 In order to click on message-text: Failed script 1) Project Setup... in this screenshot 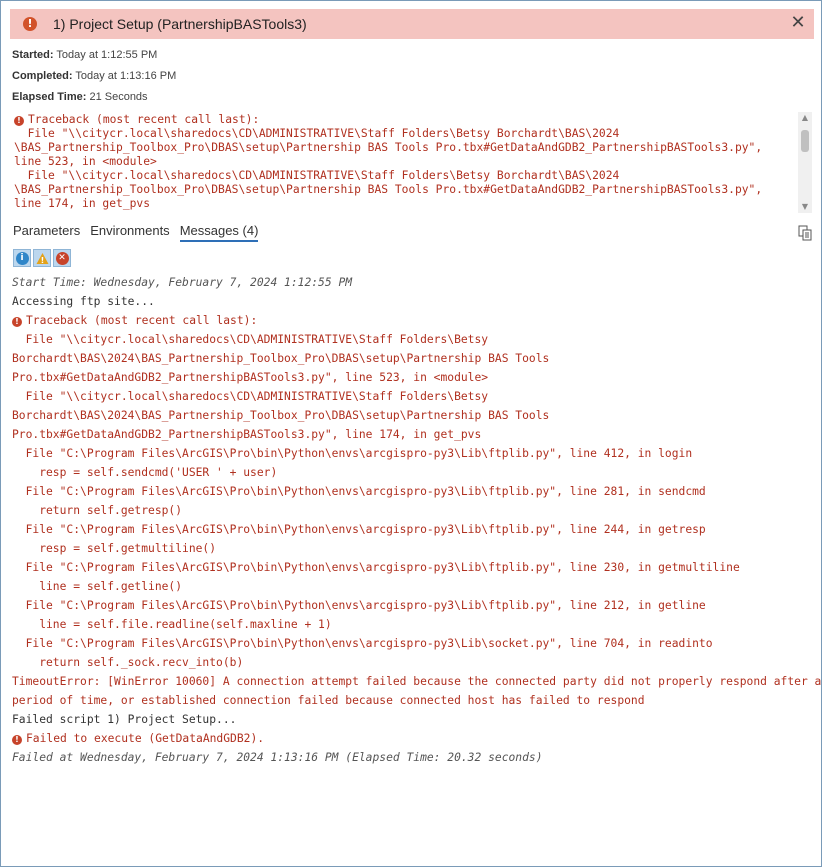, I will do `click(124, 719)`.